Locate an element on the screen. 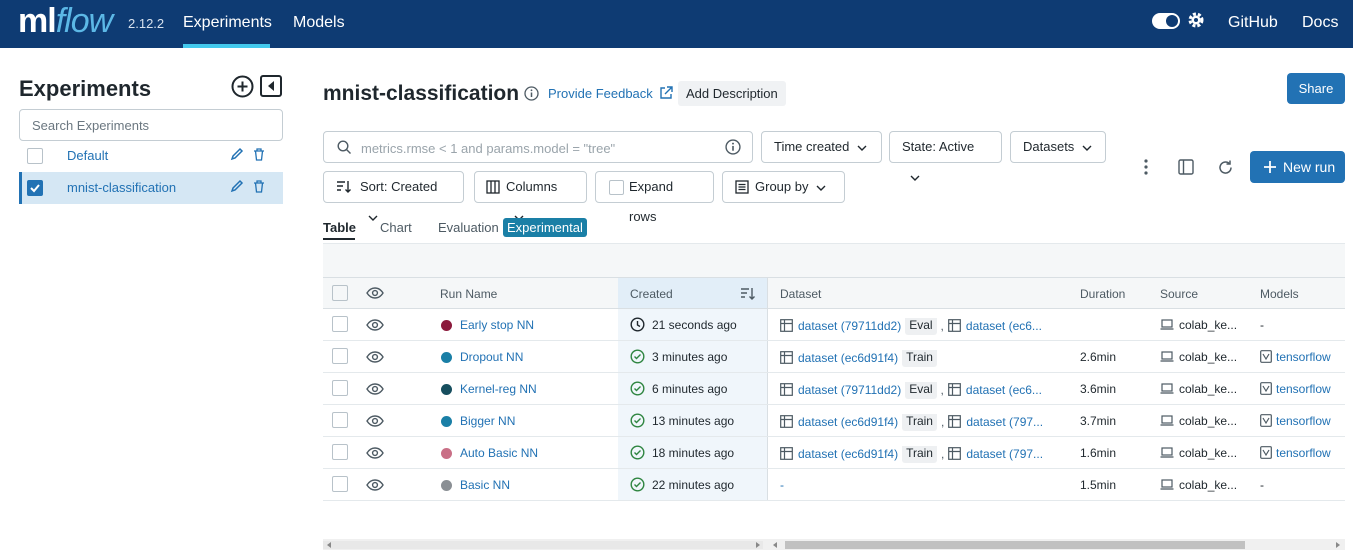 The height and width of the screenshot is (550, 1353). info-icon is located at coordinates (531, 96).